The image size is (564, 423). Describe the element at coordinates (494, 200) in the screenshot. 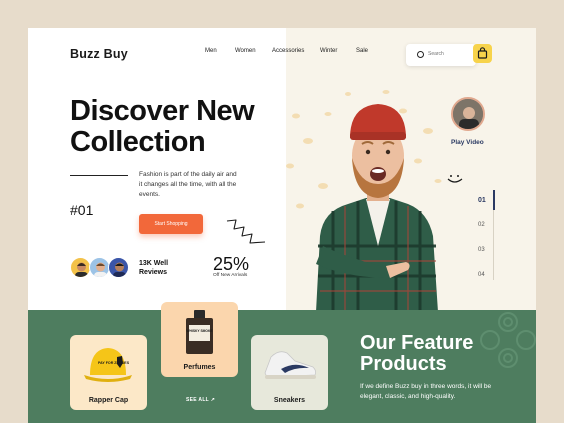

I see `step-active-indicator` at that location.